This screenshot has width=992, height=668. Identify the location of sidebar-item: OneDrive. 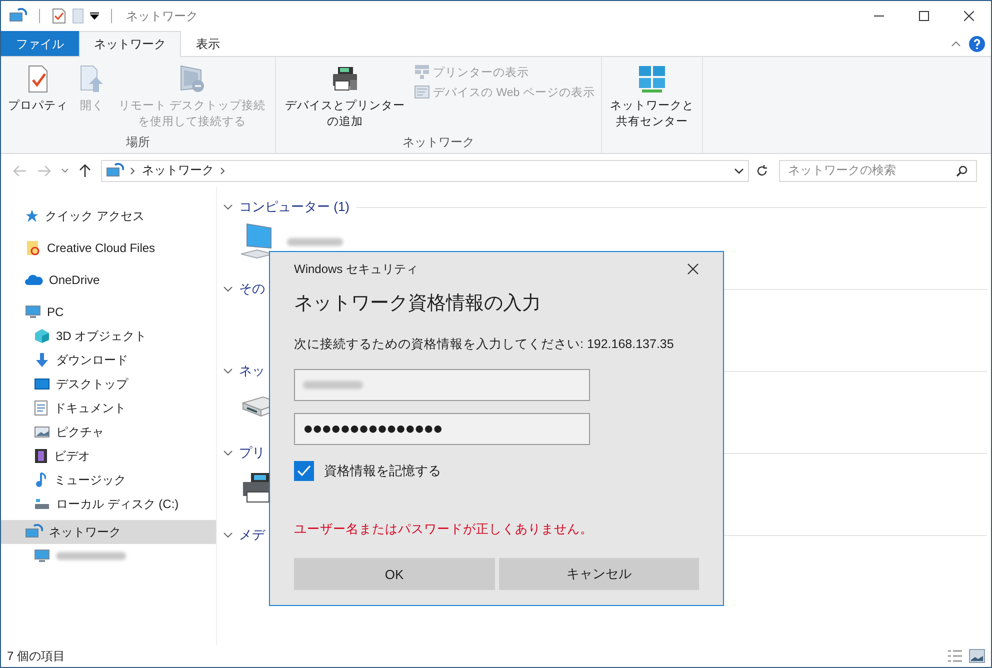
(108, 280).